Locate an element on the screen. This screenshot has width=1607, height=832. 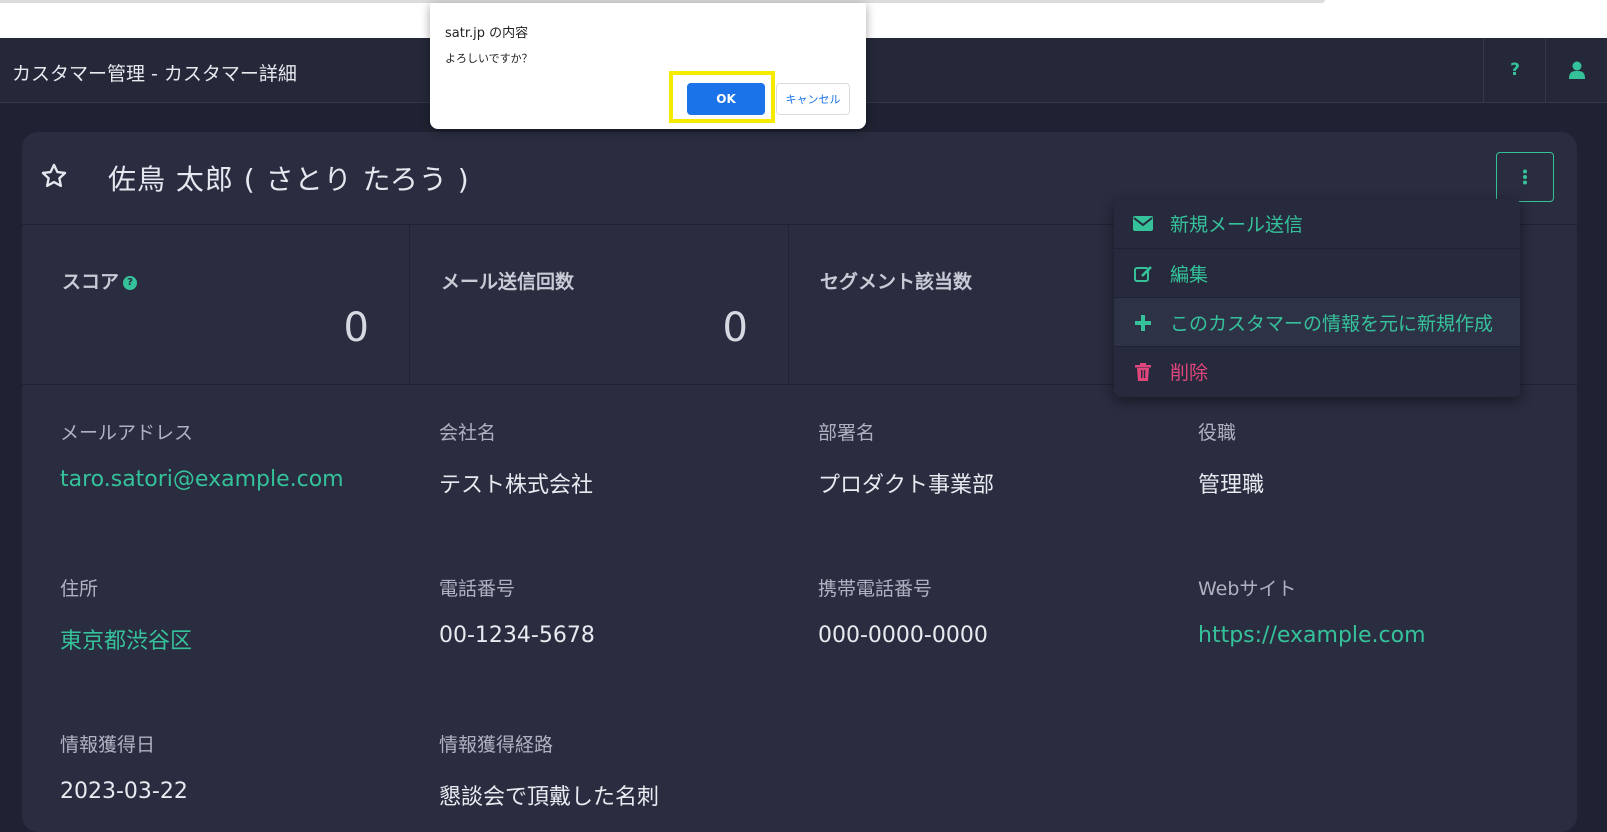
field-label: Webサイト is located at coordinates (1247, 589).